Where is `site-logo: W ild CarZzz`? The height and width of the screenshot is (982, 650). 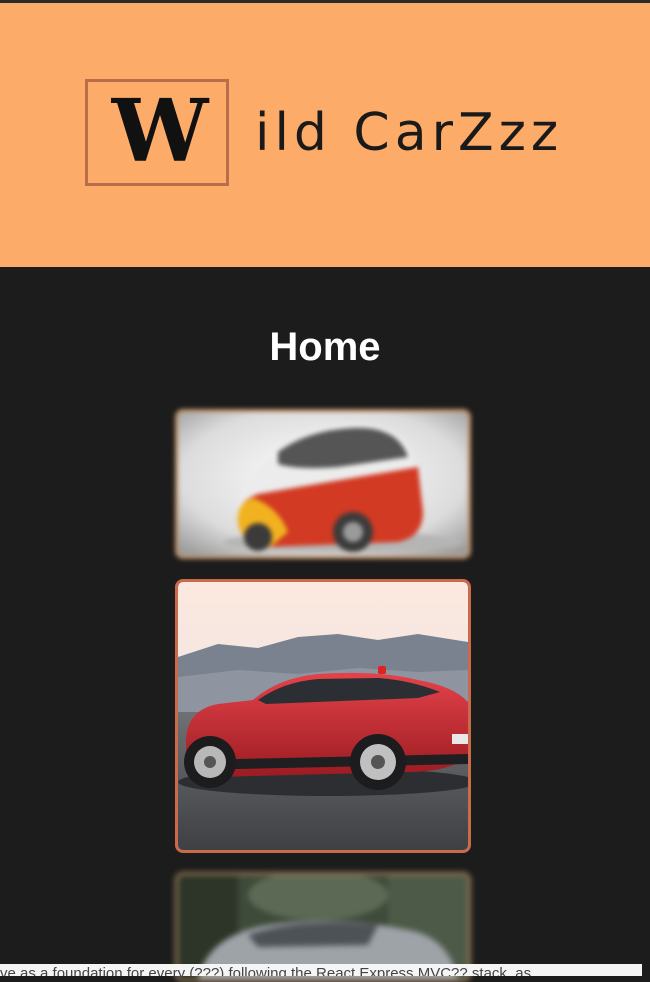
site-logo: W ild CarZzz is located at coordinates (335, 133).